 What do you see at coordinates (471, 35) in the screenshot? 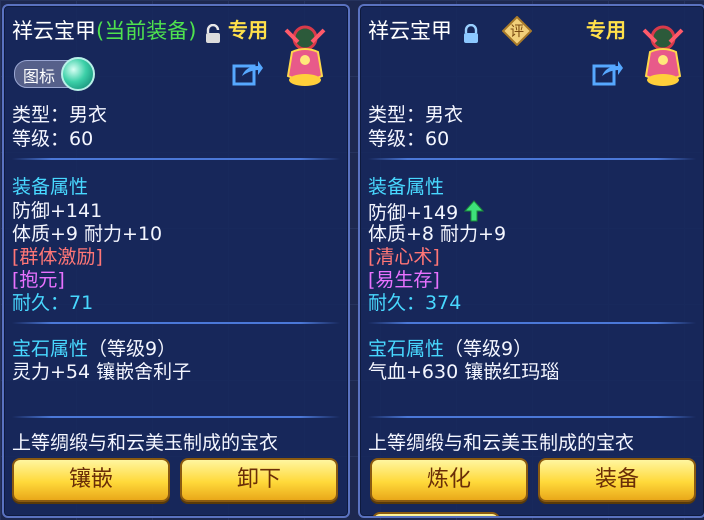
I see `lock-icon` at bounding box center [471, 35].